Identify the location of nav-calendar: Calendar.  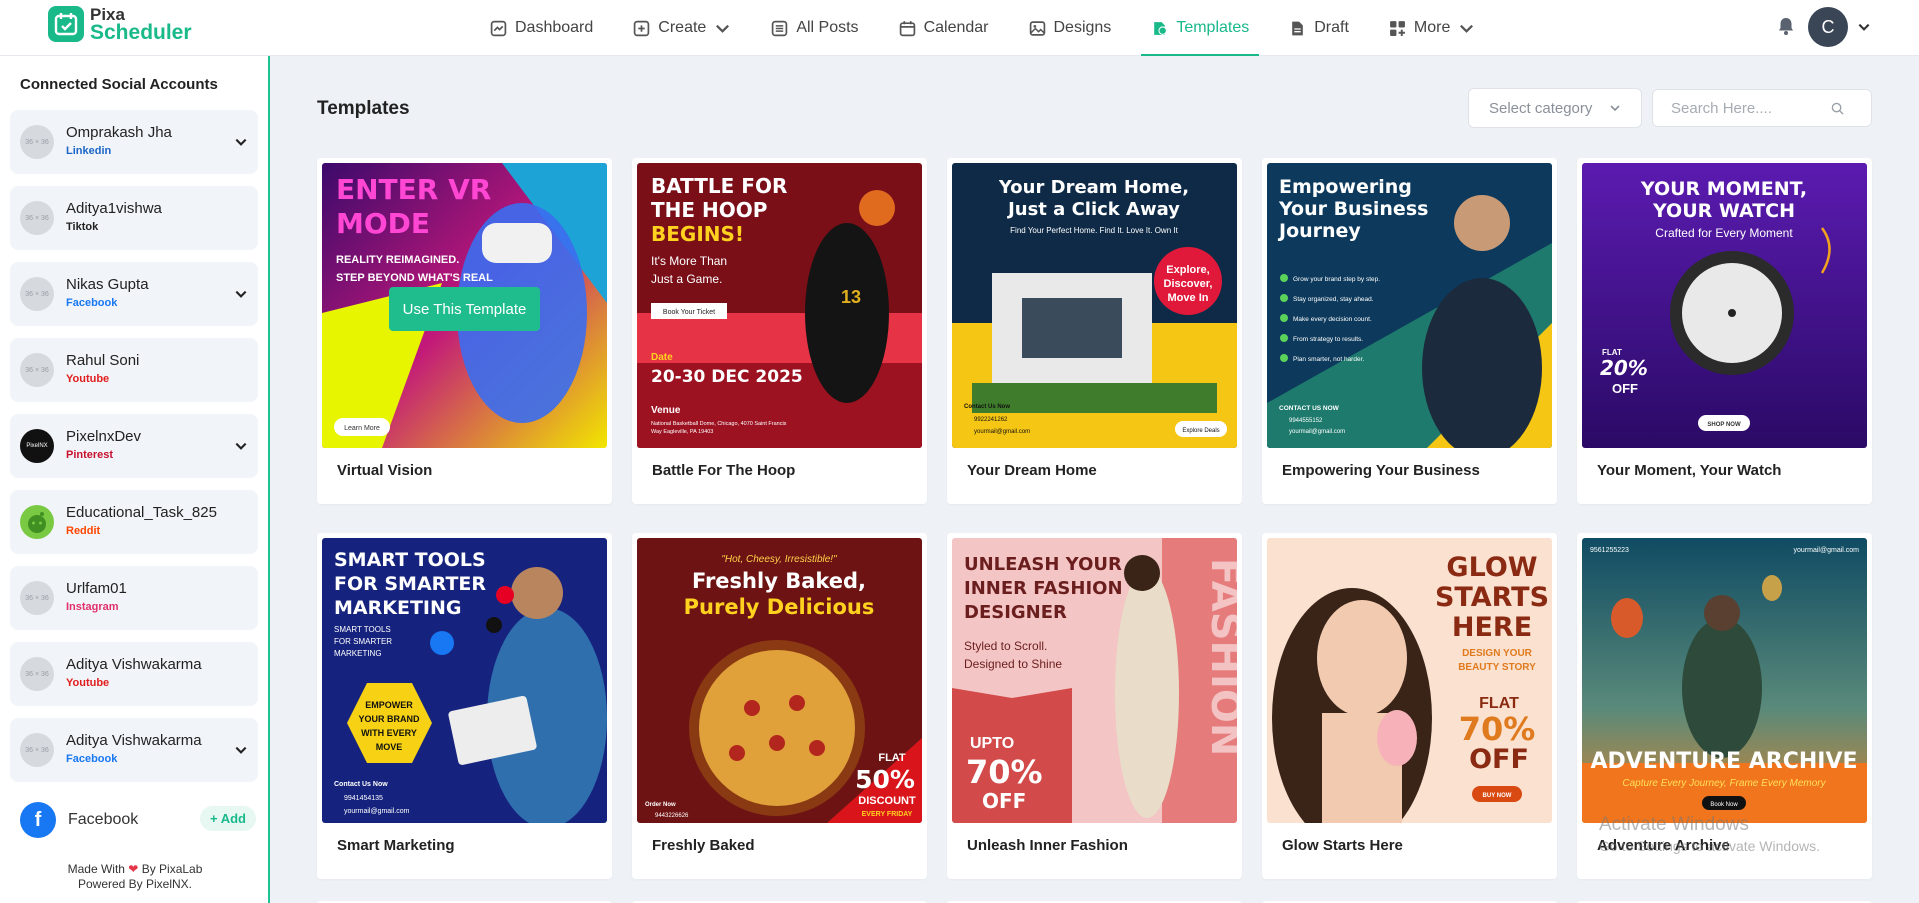
(944, 28).